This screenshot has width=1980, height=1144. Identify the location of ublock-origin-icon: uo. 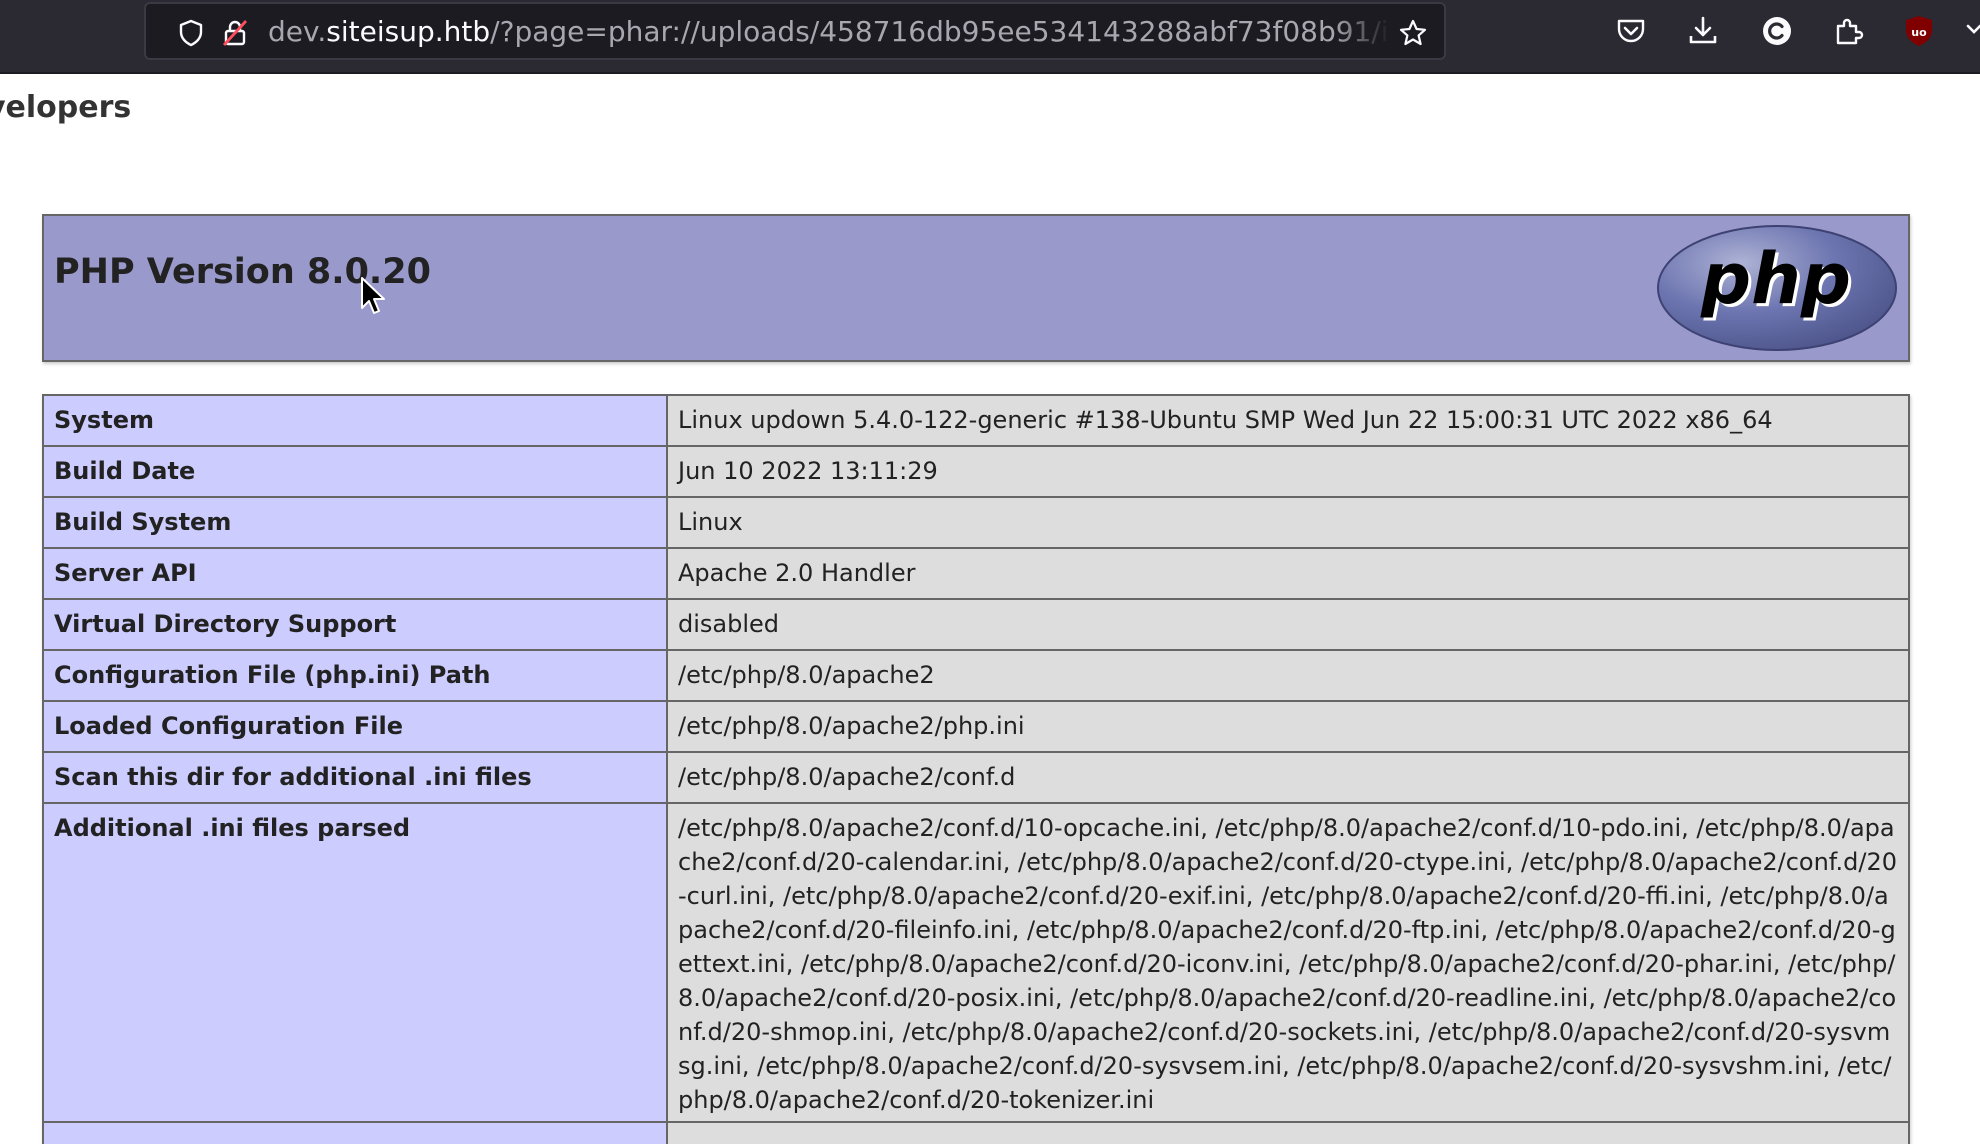
(1919, 31).